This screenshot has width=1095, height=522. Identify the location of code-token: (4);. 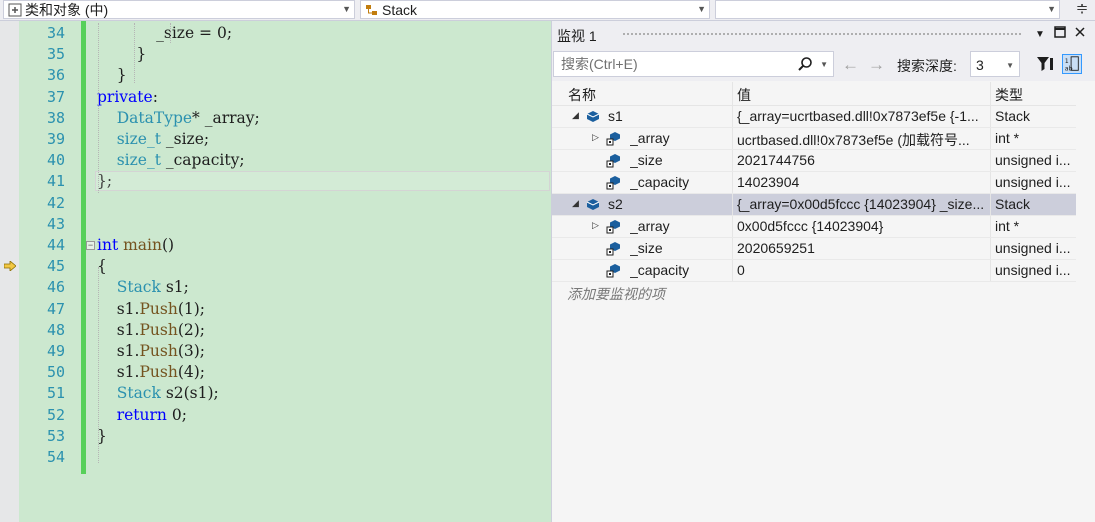
(191, 372).